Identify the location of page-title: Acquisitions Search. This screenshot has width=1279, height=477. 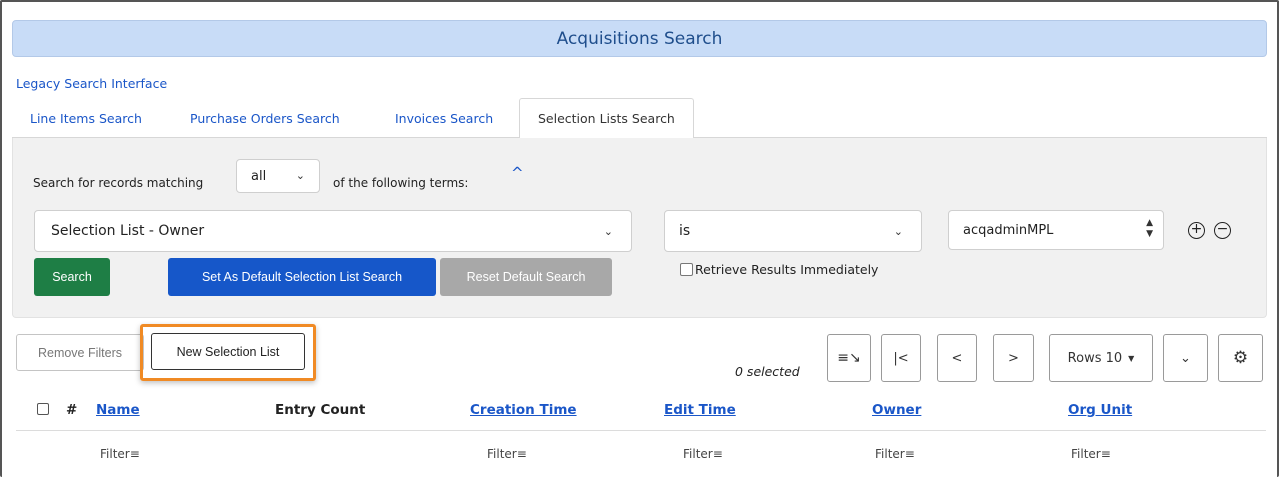
(639, 38).